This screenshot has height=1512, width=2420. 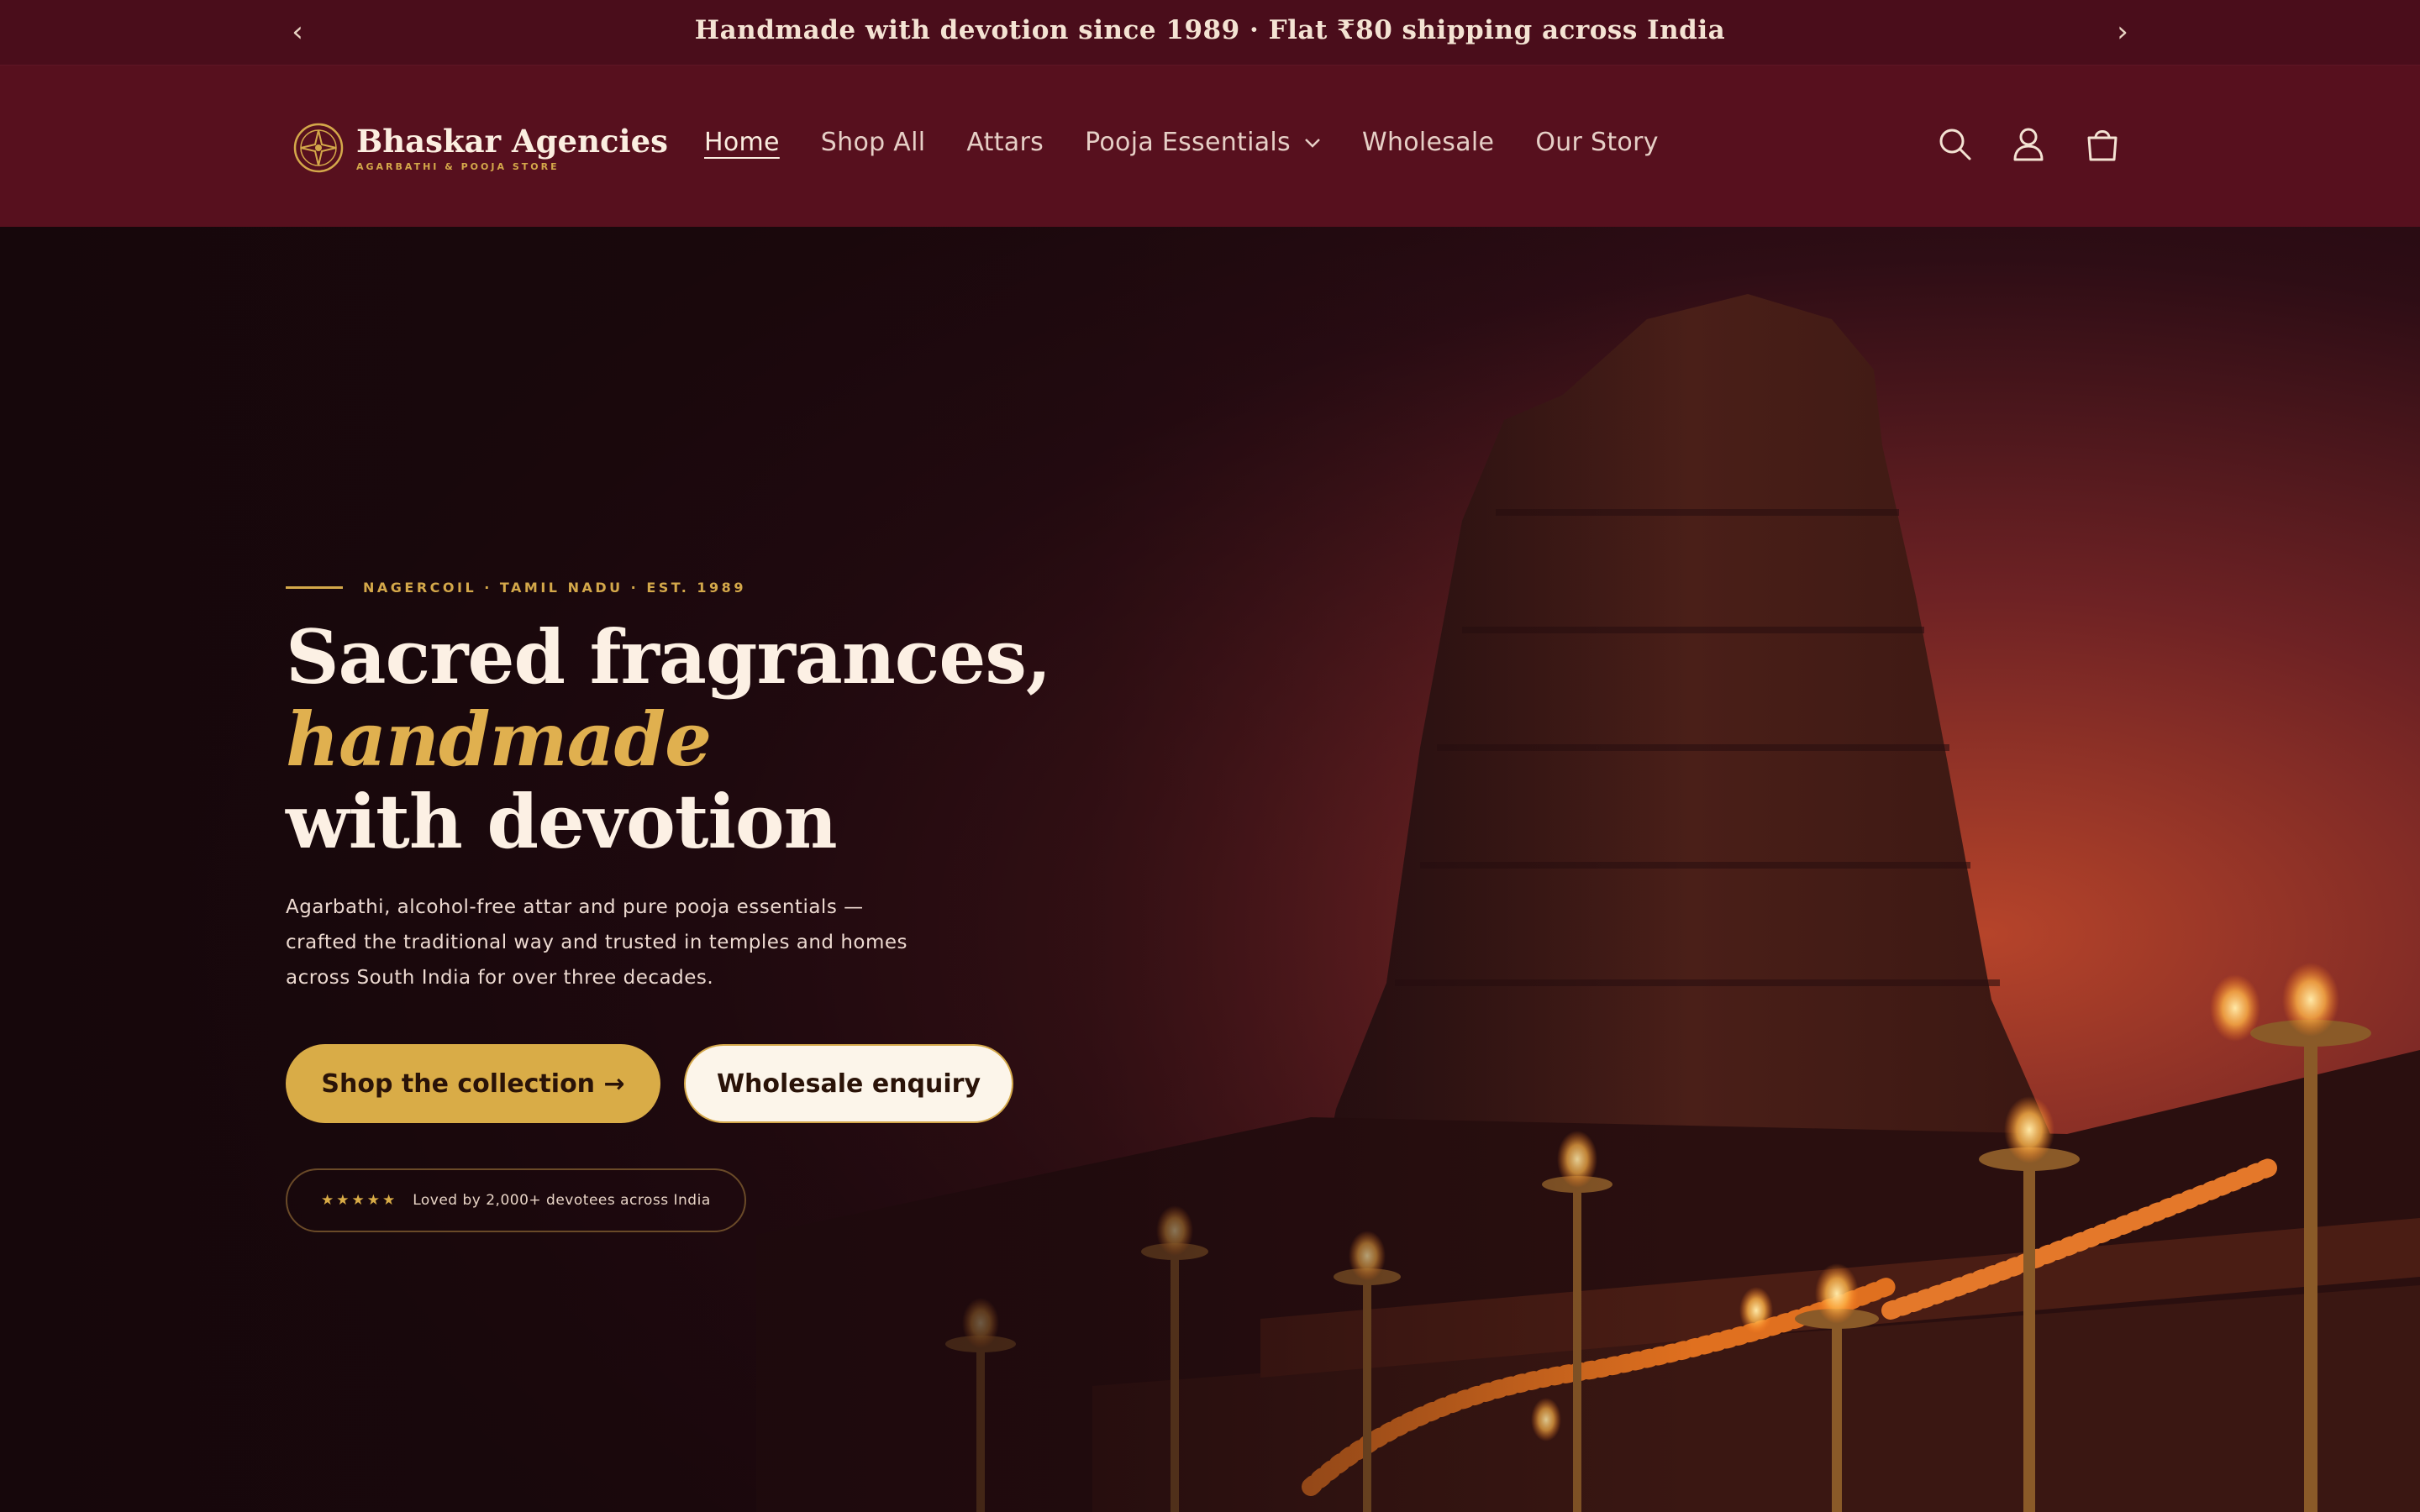 What do you see at coordinates (554, 588) in the screenshot?
I see `eyebrow-text: NAGERCOIL · TAMIL NADU · EST. 1989` at bounding box center [554, 588].